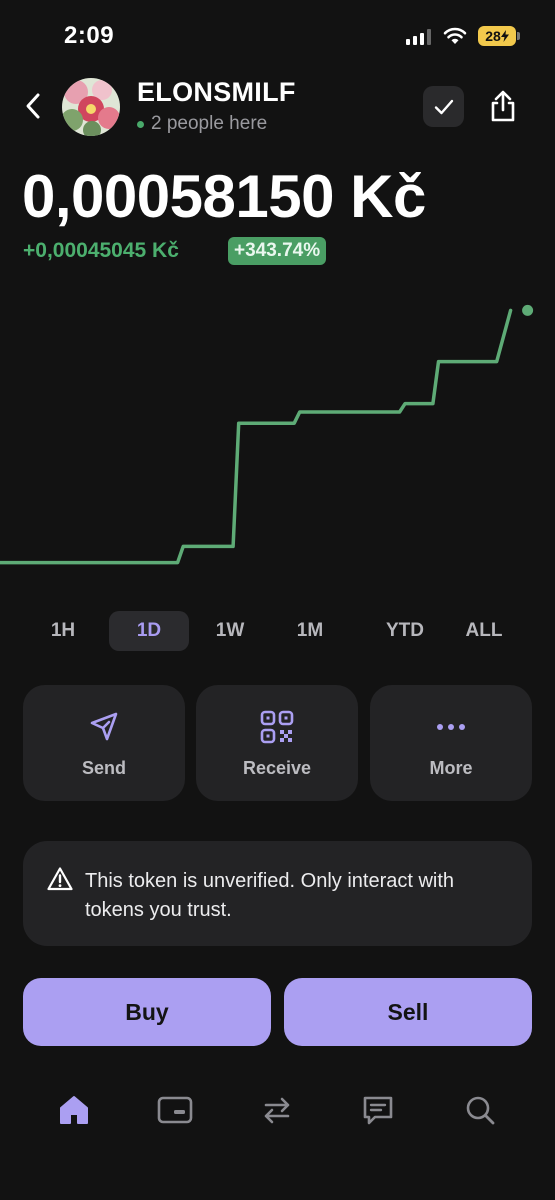  What do you see at coordinates (101, 250) in the screenshot?
I see `price-change: +0,00045045 Kč` at bounding box center [101, 250].